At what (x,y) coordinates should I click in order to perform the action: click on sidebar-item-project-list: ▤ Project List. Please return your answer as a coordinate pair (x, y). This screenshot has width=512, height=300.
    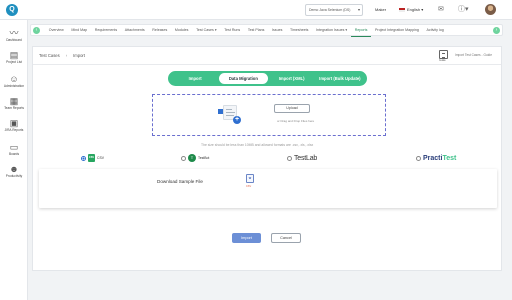
    Looking at the image, I should click on (14, 57).